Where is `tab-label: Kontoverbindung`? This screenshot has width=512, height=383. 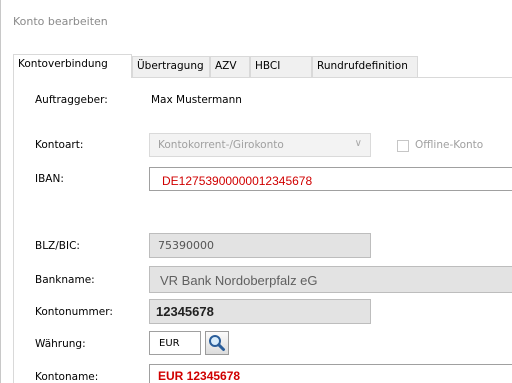
tab-label: Kontoverbindung is located at coordinates (63, 64).